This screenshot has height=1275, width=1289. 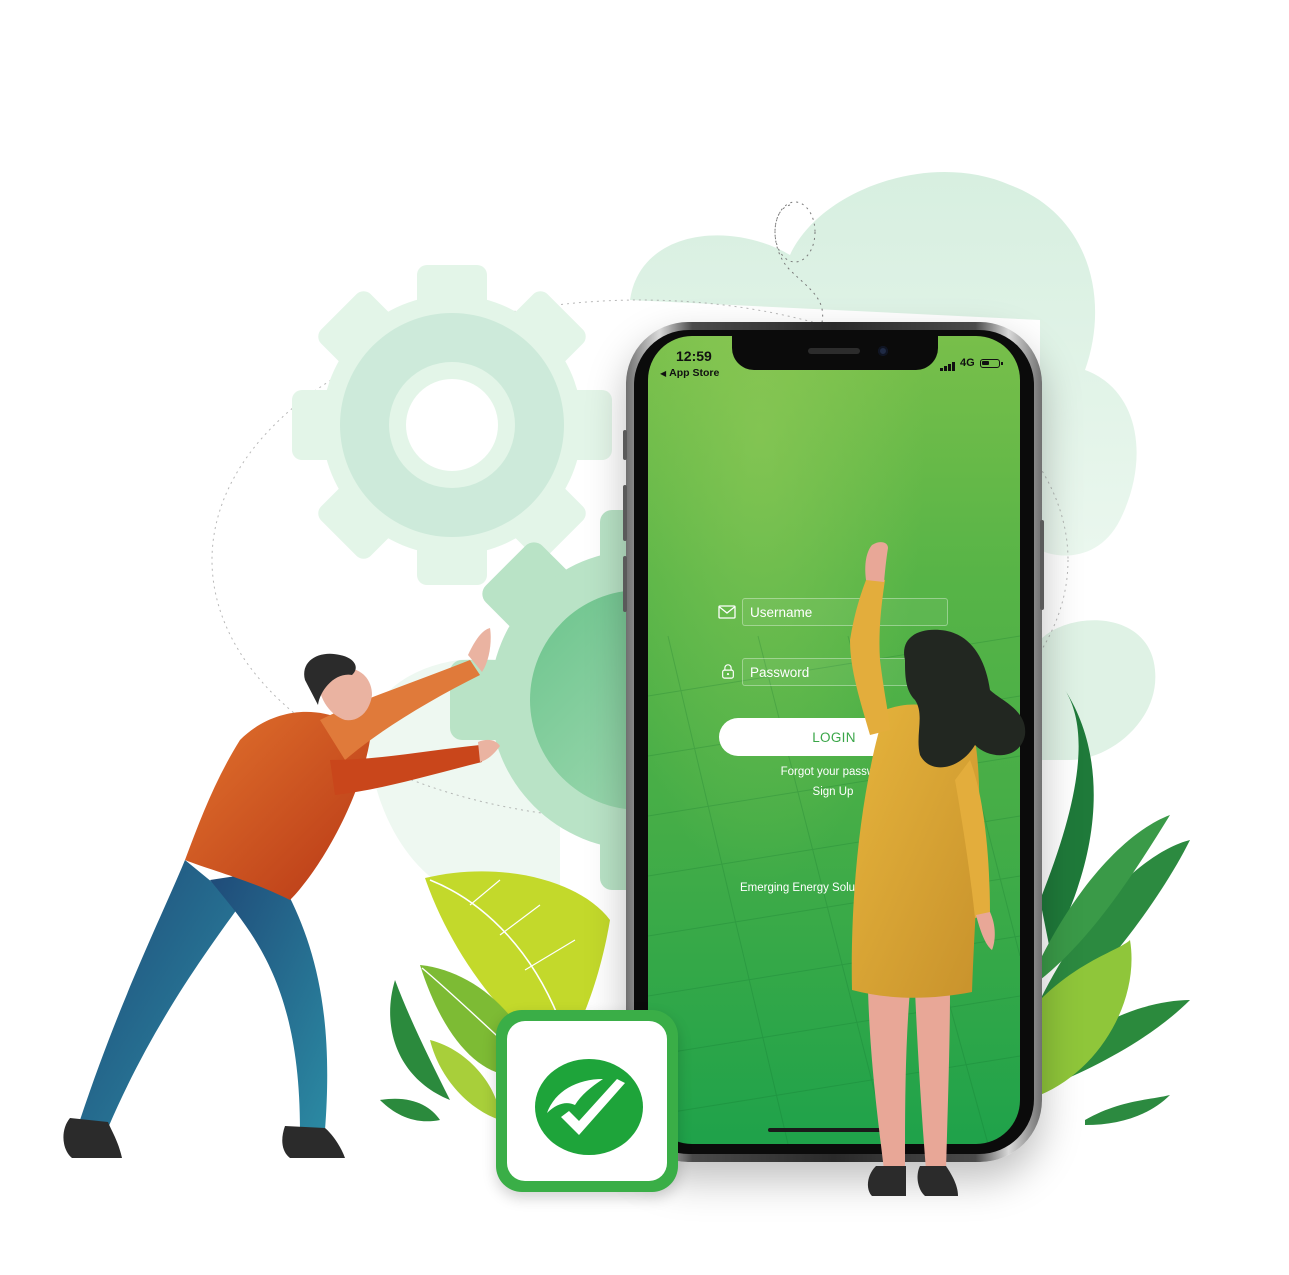 I want to click on woman-touching-screen, so click(x=938, y=869).